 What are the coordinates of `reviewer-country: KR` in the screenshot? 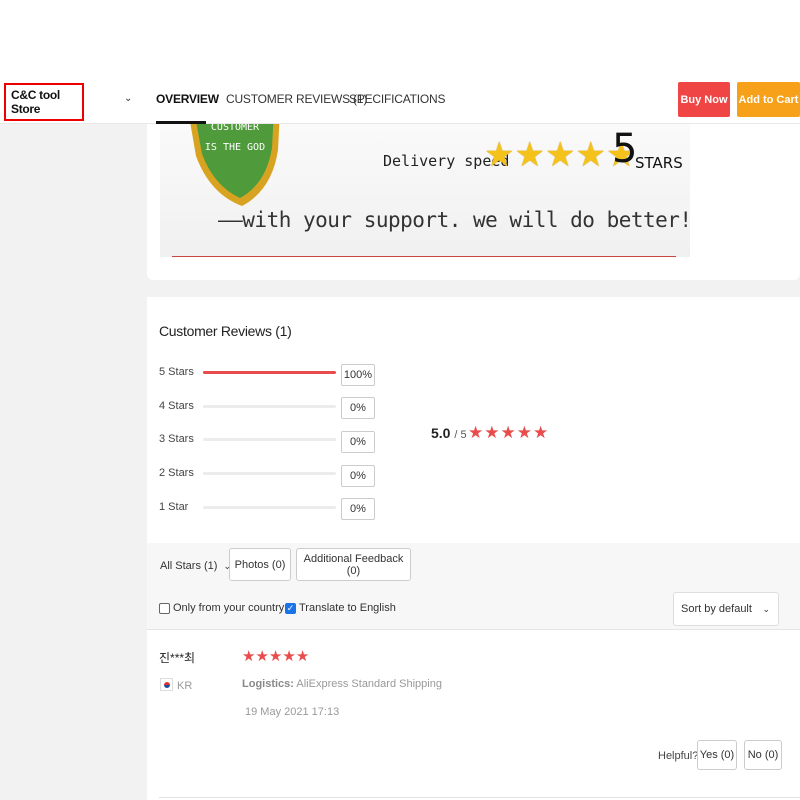 It's located at (185, 686).